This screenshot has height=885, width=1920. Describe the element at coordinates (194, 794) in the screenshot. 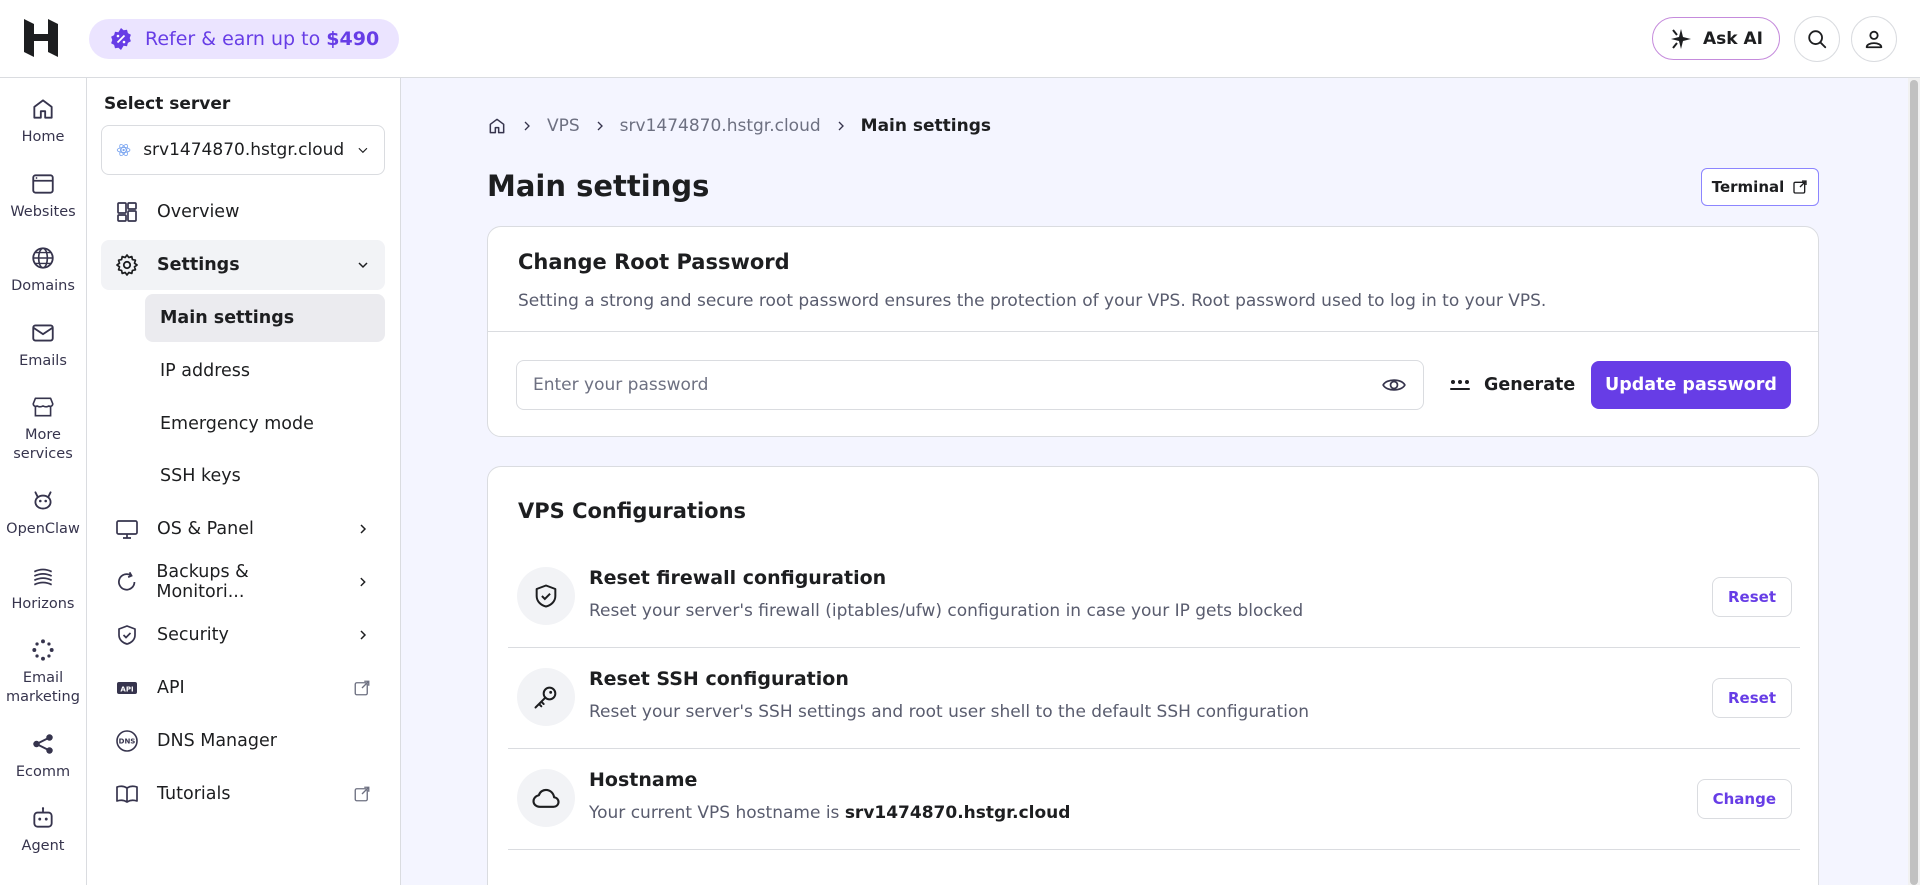

I see `sidebar-item-label: Tutorials` at that location.